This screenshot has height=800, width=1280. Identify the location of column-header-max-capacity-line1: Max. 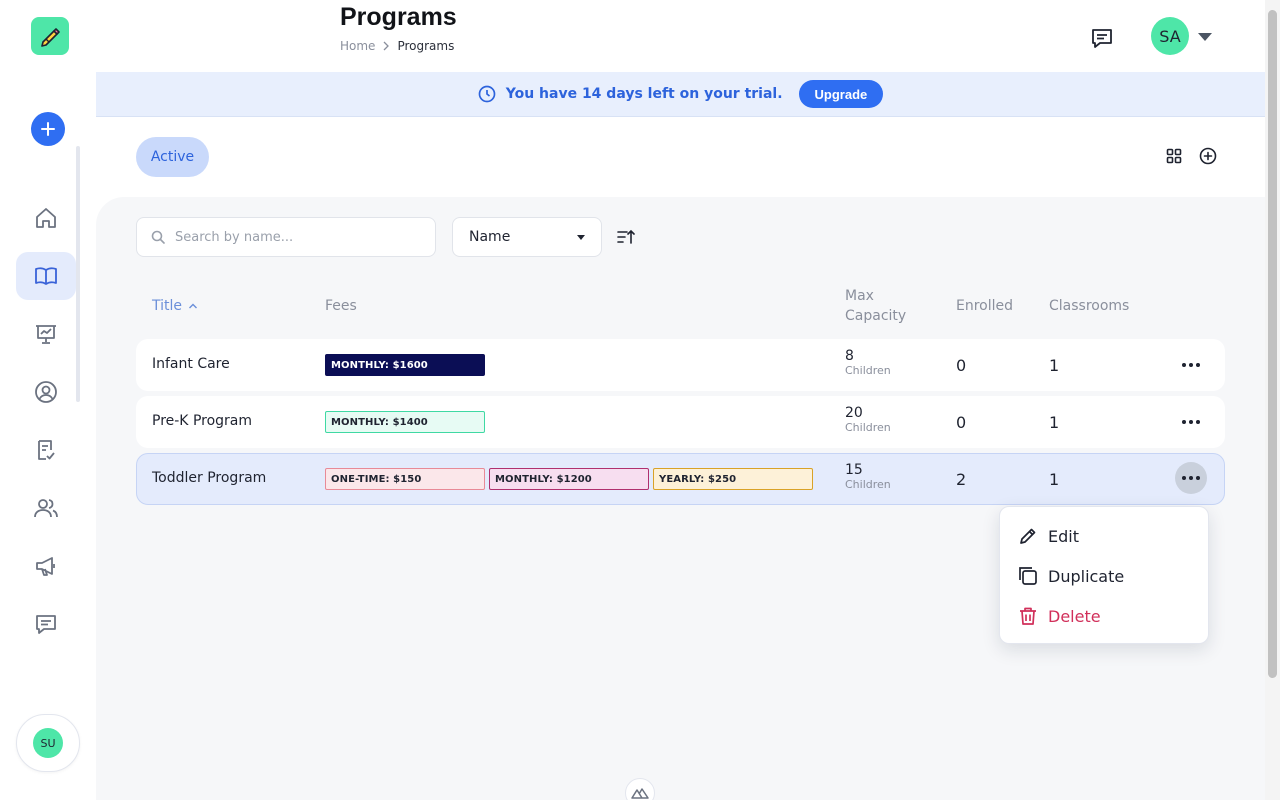
(859, 296).